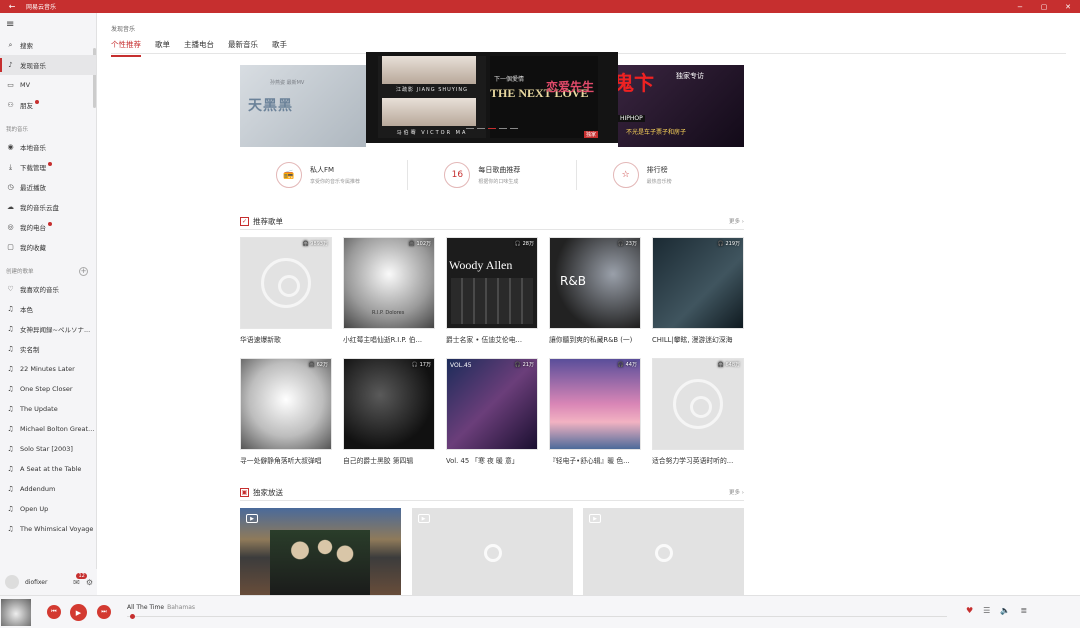 This screenshot has width=1080, height=628. I want to click on sidebar-mymusic-item: ◷ 最近播放, so click(48, 187).